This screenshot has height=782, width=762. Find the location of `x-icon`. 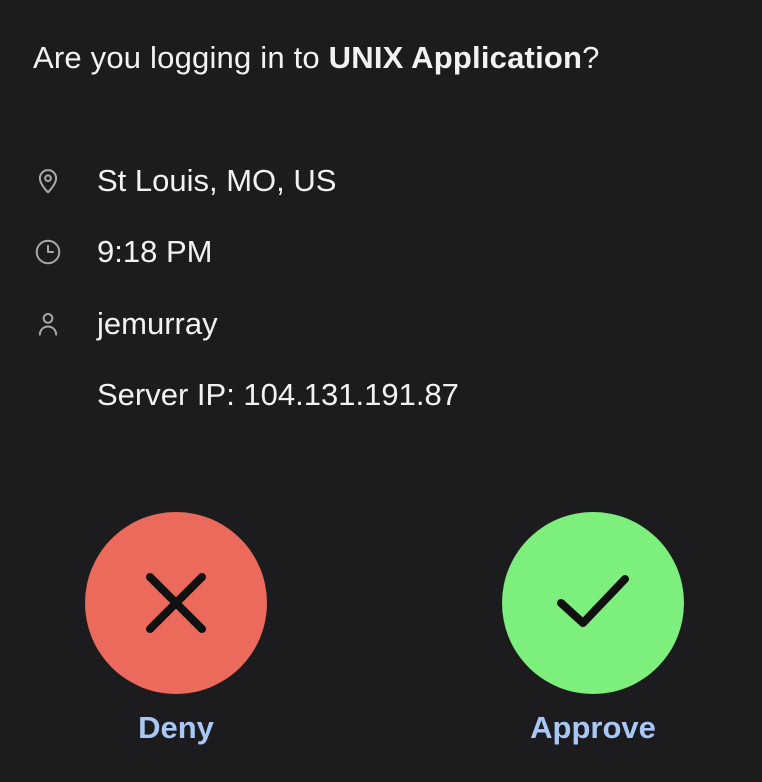

x-icon is located at coordinates (176, 603).